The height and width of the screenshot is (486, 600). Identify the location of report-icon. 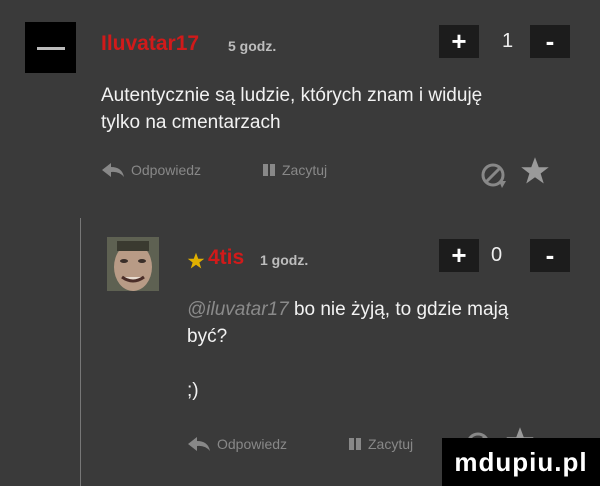
(494, 176).